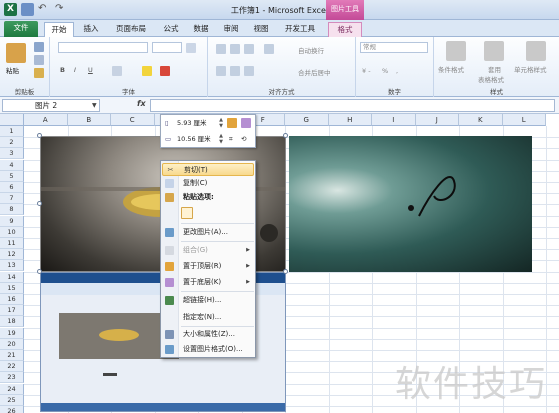 This screenshot has width=559, height=413. What do you see at coordinates (307, 120) in the screenshot?
I see `column-header: G` at bounding box center [307, 120].